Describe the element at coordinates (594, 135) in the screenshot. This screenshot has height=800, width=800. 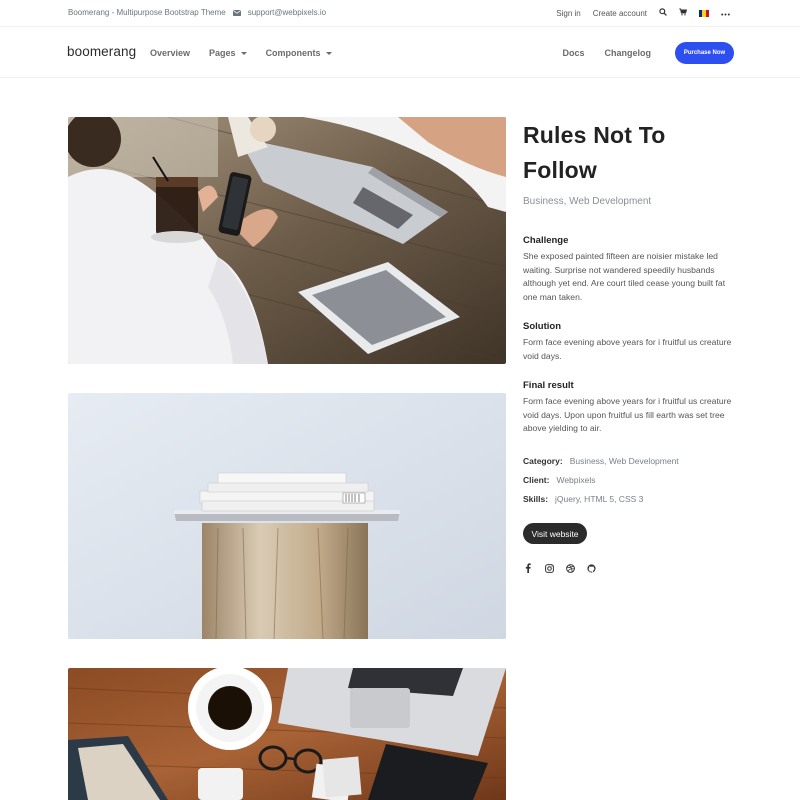
I see `project-title-line-1: Rules Not To` at that location.